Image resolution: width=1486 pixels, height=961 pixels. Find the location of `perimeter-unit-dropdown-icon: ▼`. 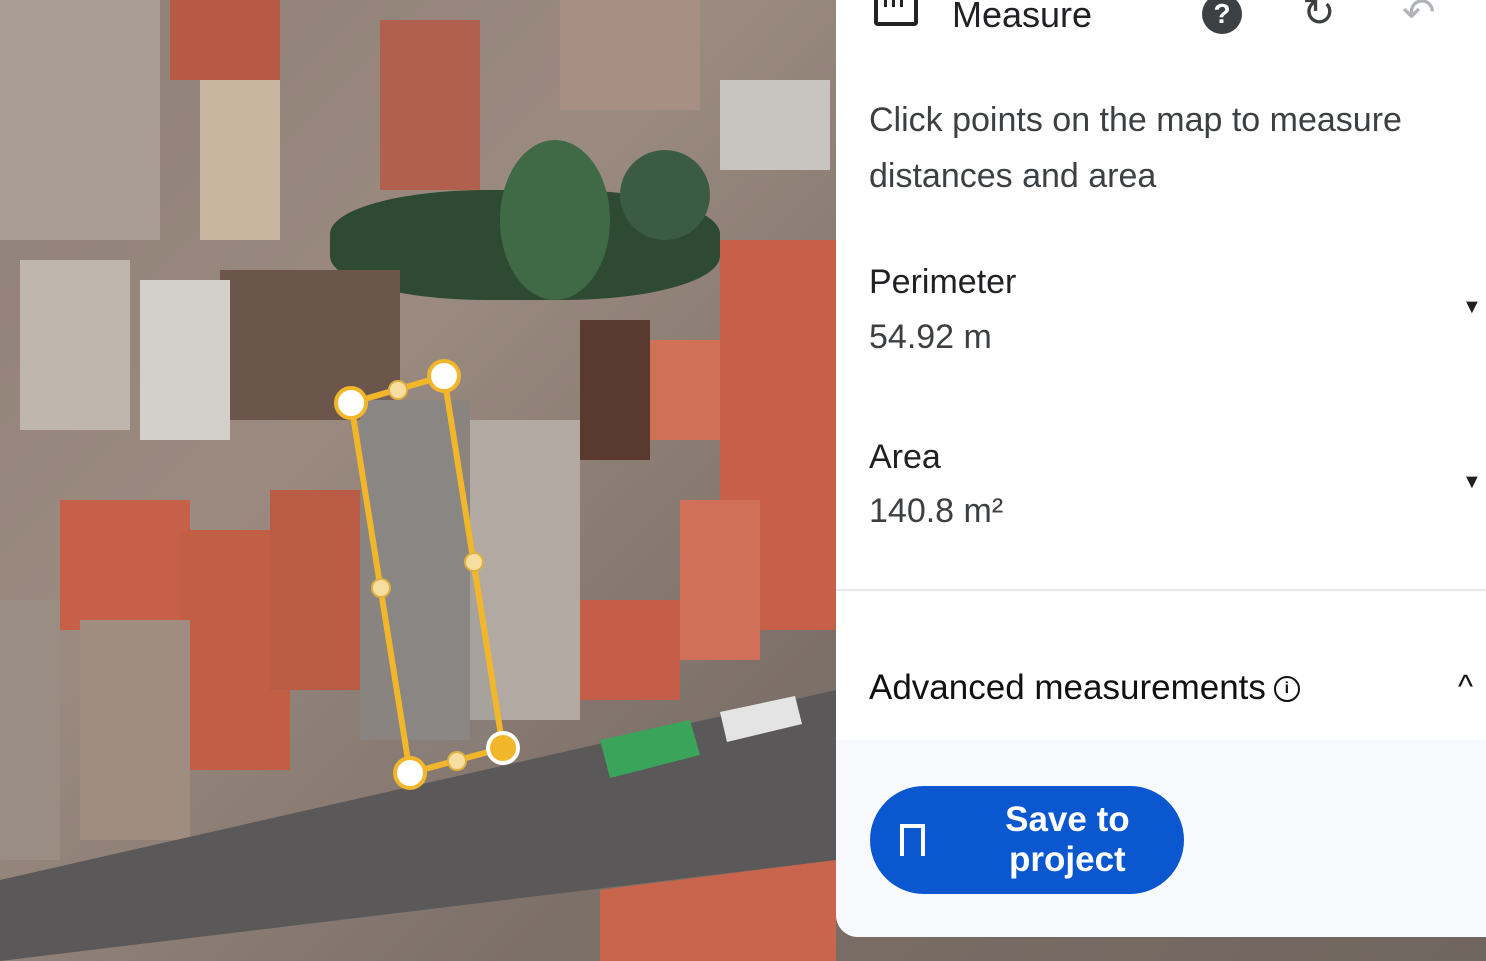

perimeter-unit-dropdown-icon: ▼ is located at coordinates (1472, 307).